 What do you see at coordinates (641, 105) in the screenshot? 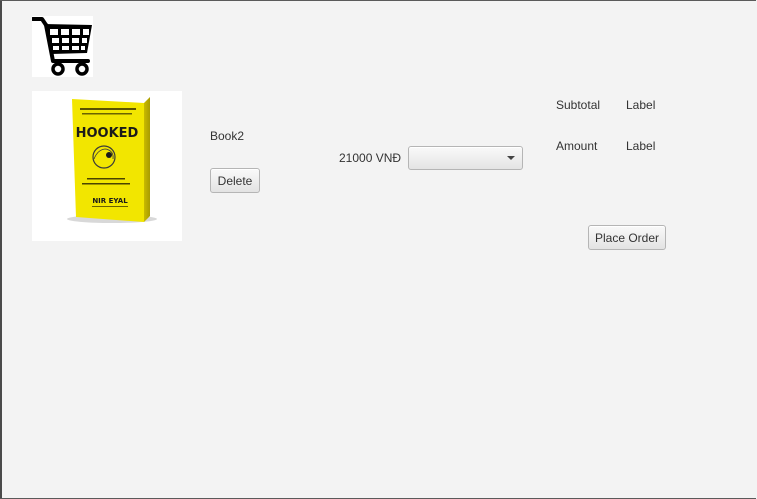
I see `subtotal-value: Label` at bounding box center [641, 105].